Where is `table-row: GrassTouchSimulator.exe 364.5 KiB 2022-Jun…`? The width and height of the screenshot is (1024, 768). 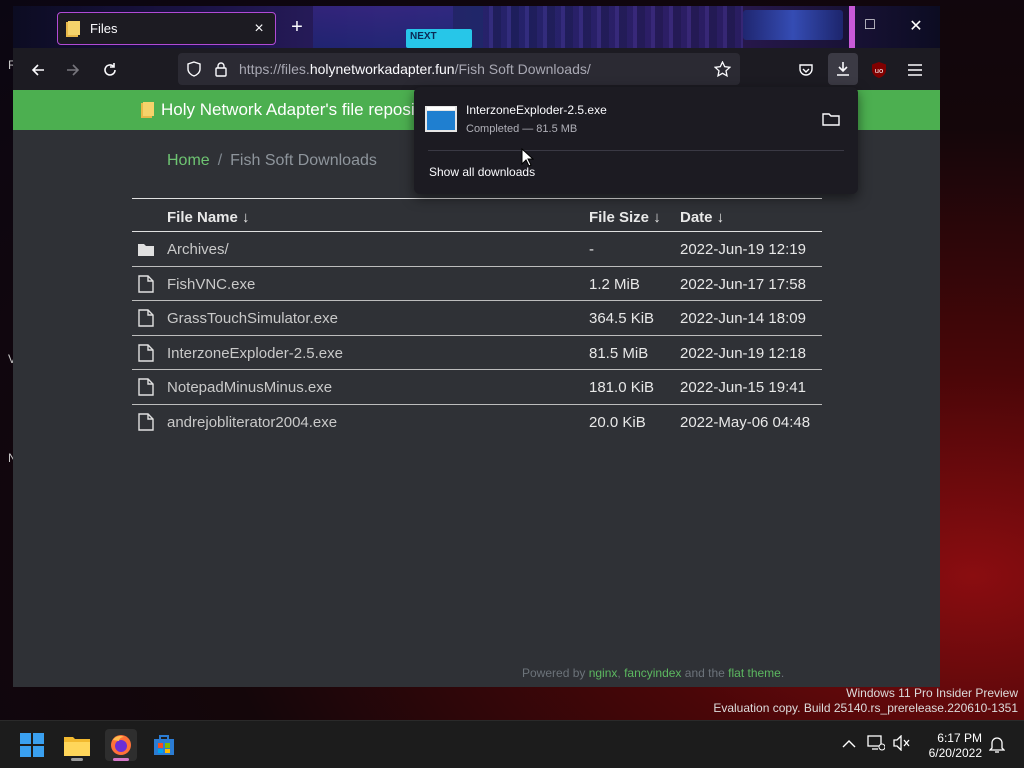
table-row: GrassTouchSimulator.exe 364.5 KiB 2022-Jun… is located at coordinates (477, 318).